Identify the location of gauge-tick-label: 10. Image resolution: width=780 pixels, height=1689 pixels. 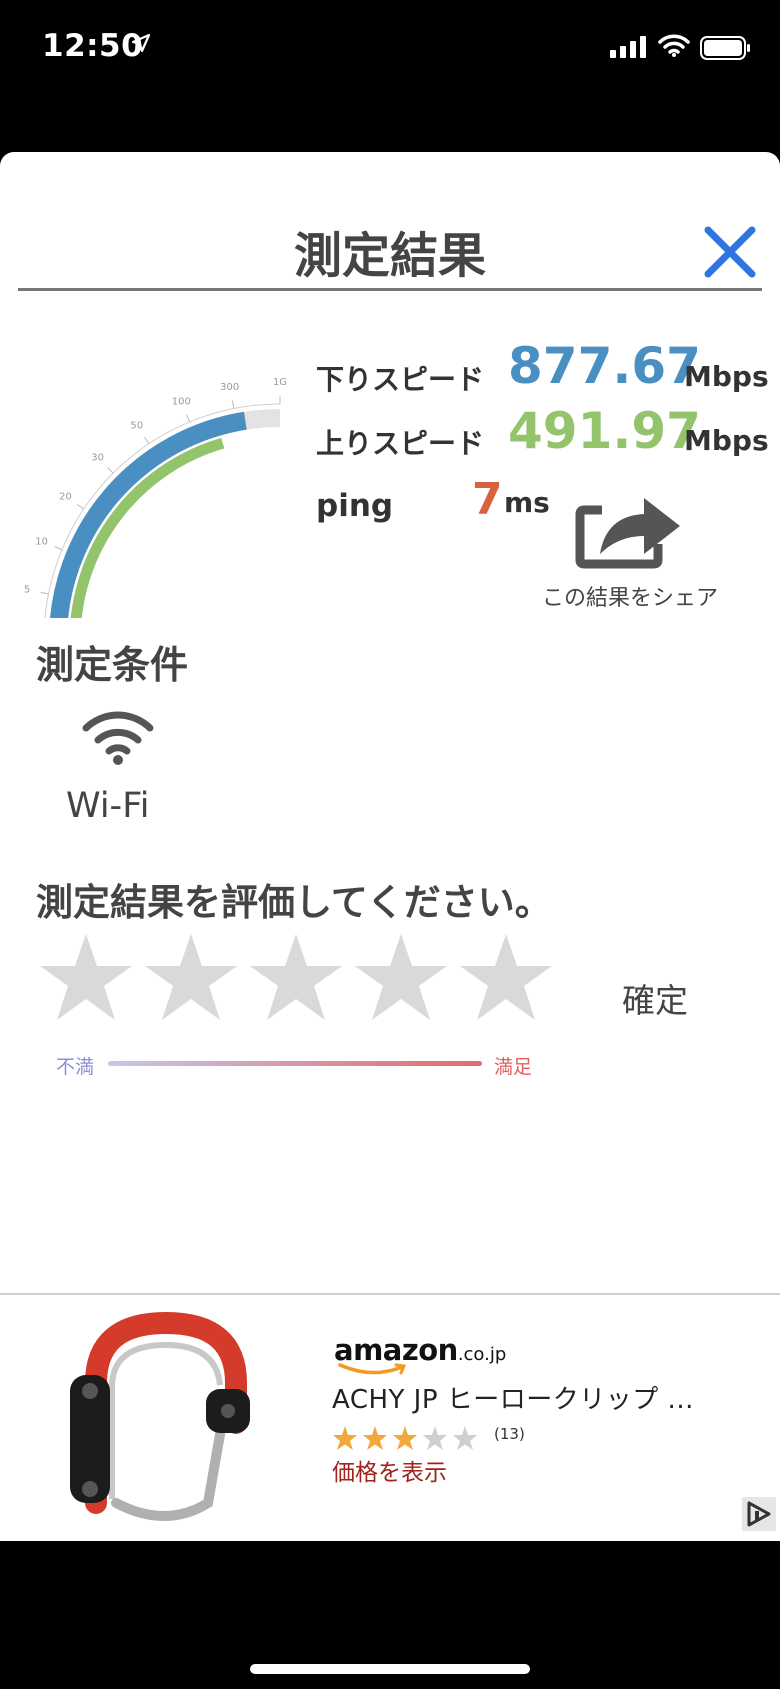
(41, 541).